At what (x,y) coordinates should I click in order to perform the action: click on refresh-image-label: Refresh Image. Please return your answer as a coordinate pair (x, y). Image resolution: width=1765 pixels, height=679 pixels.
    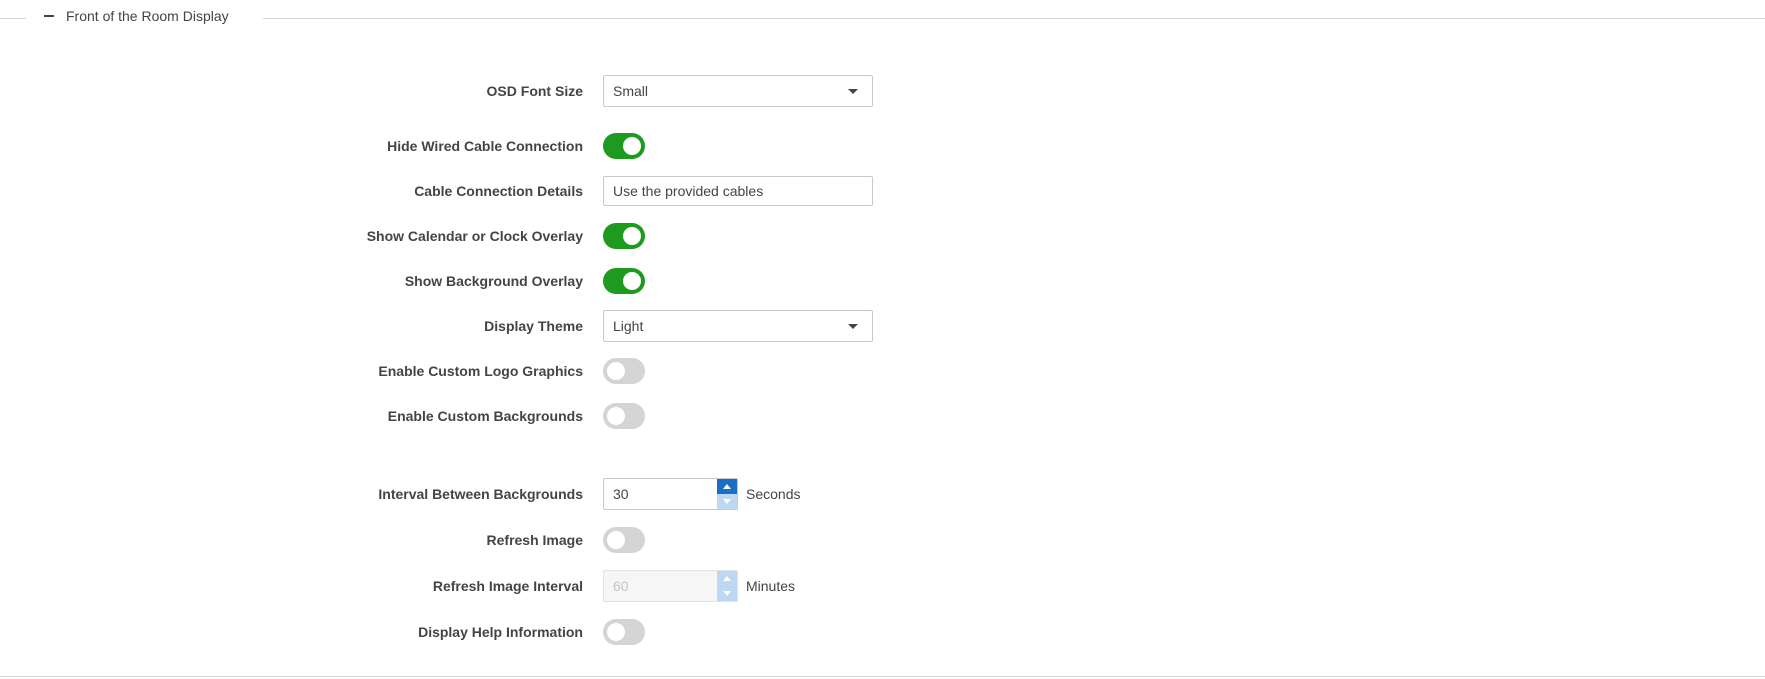
    Looking at the image, I should click on (534, 540).